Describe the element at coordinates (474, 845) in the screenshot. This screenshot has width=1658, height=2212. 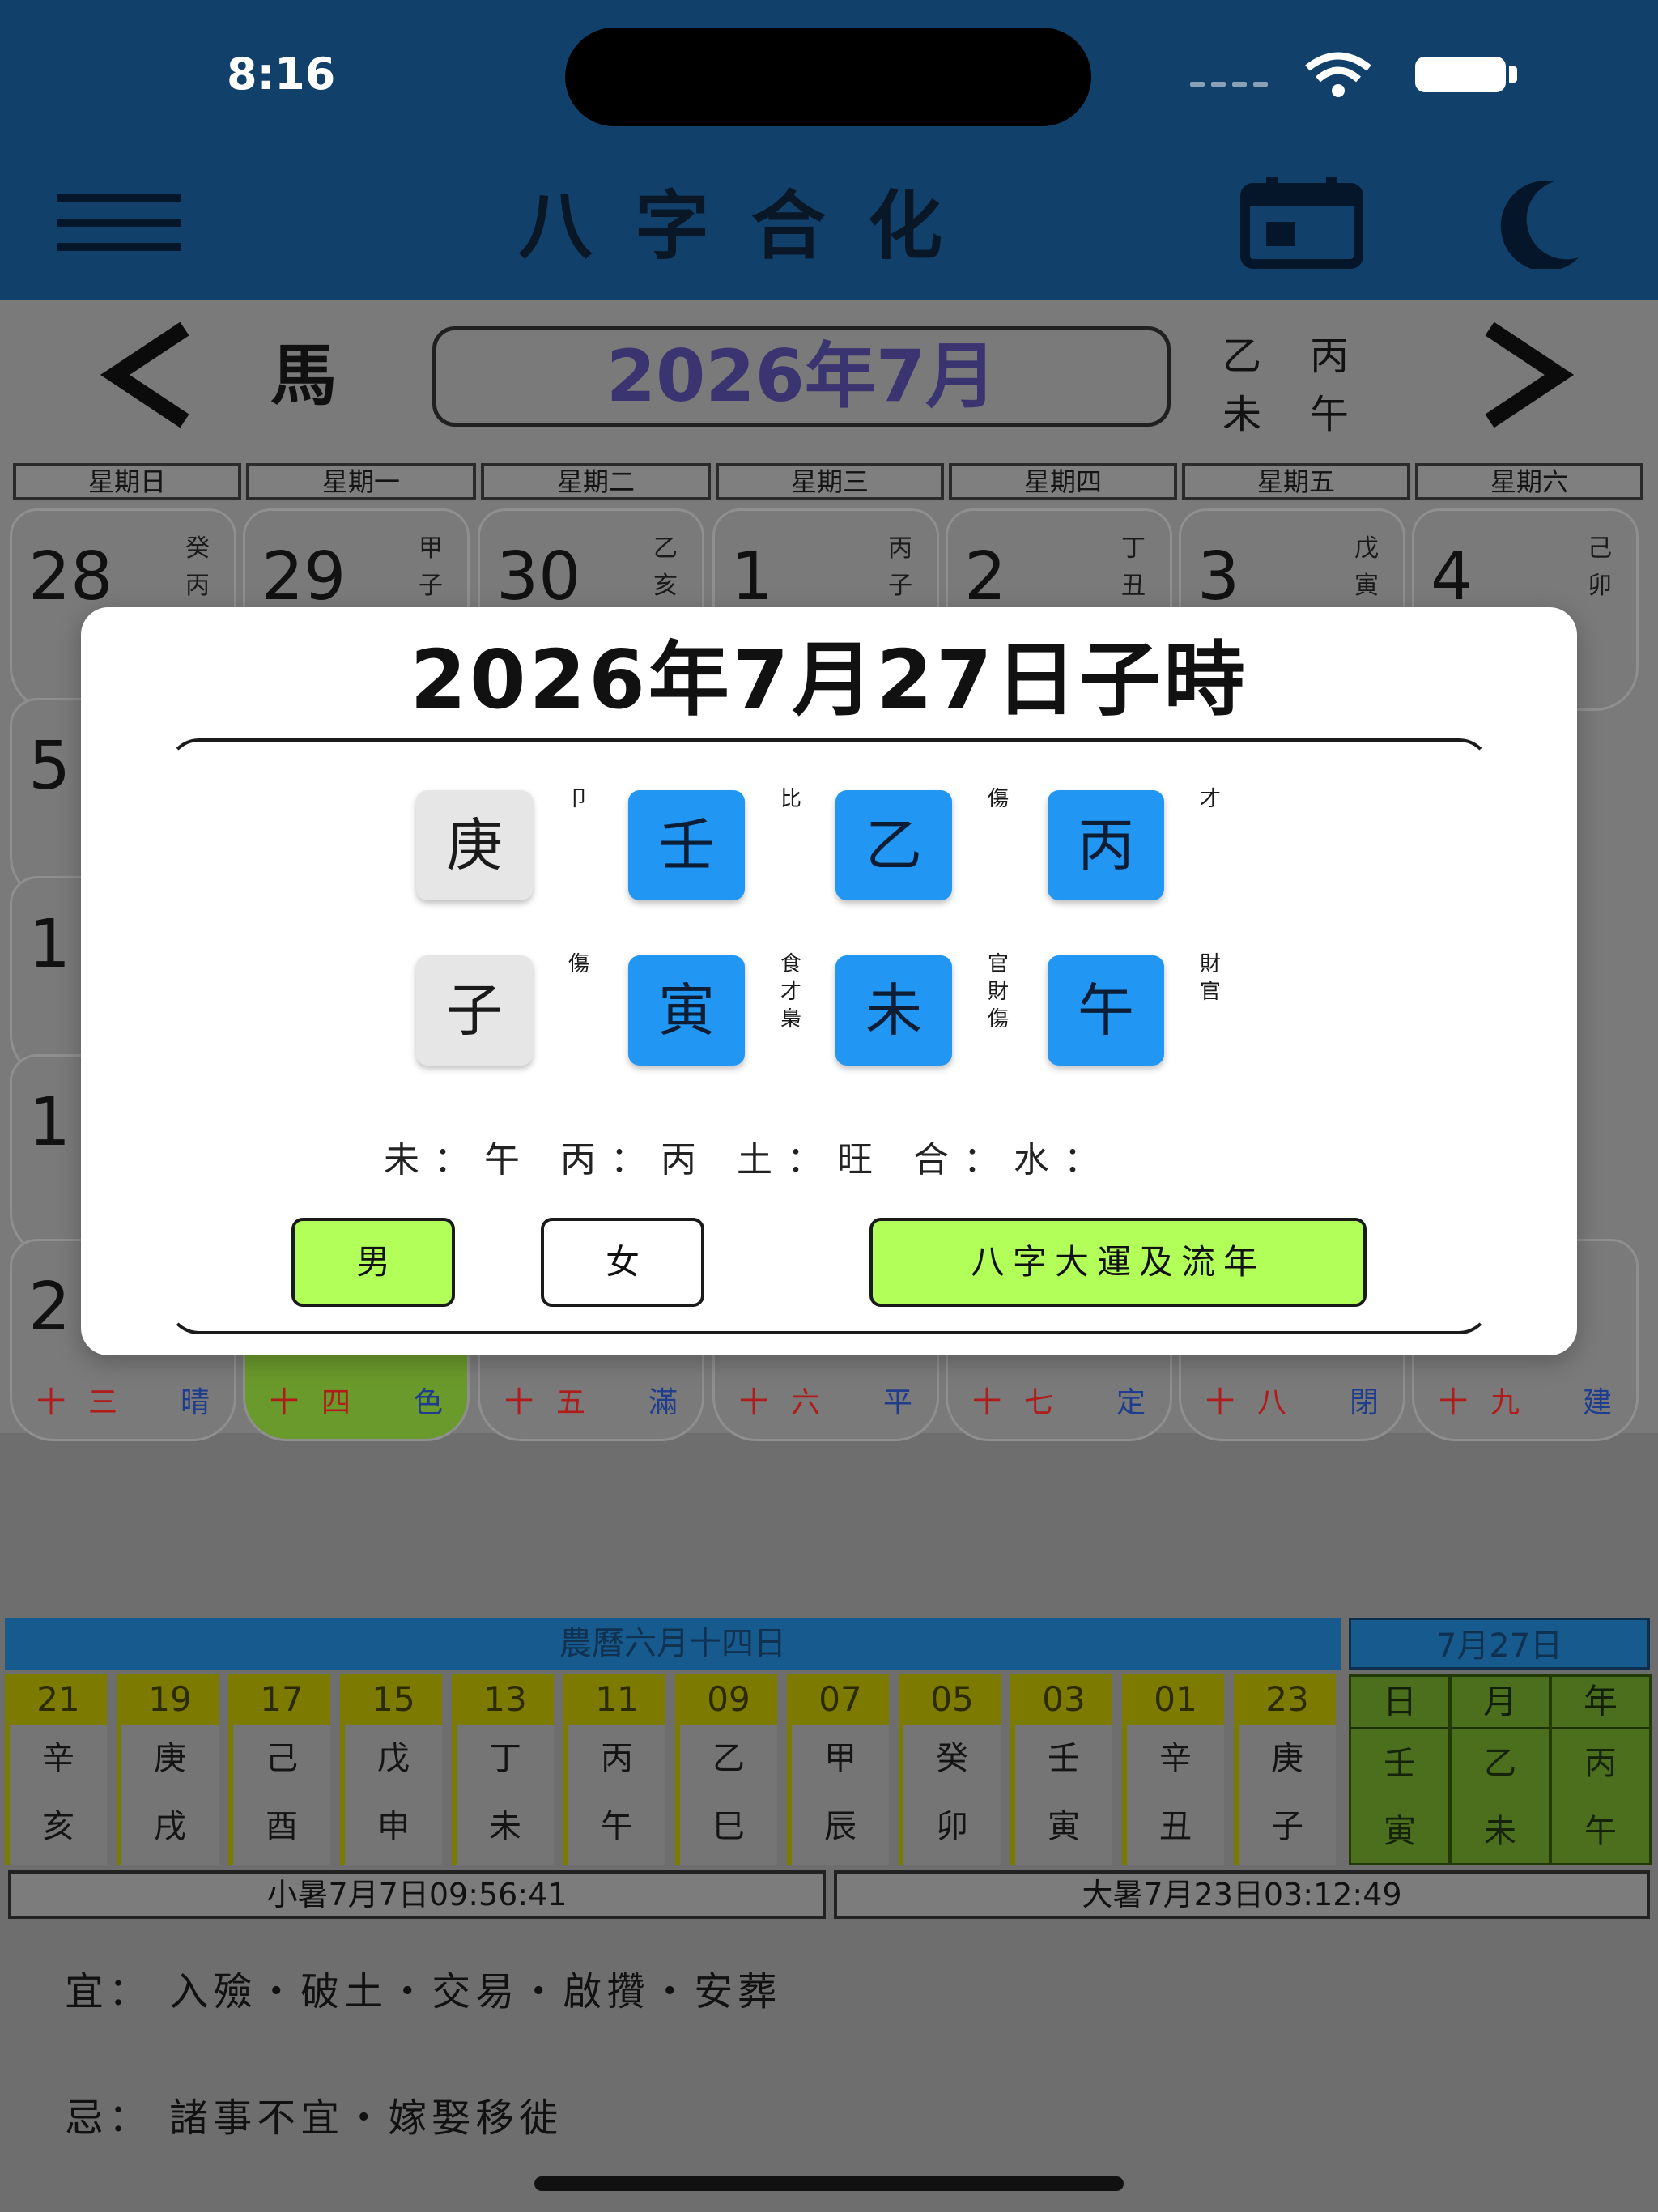
I see `hour-stem-tile: 庚` at that location.